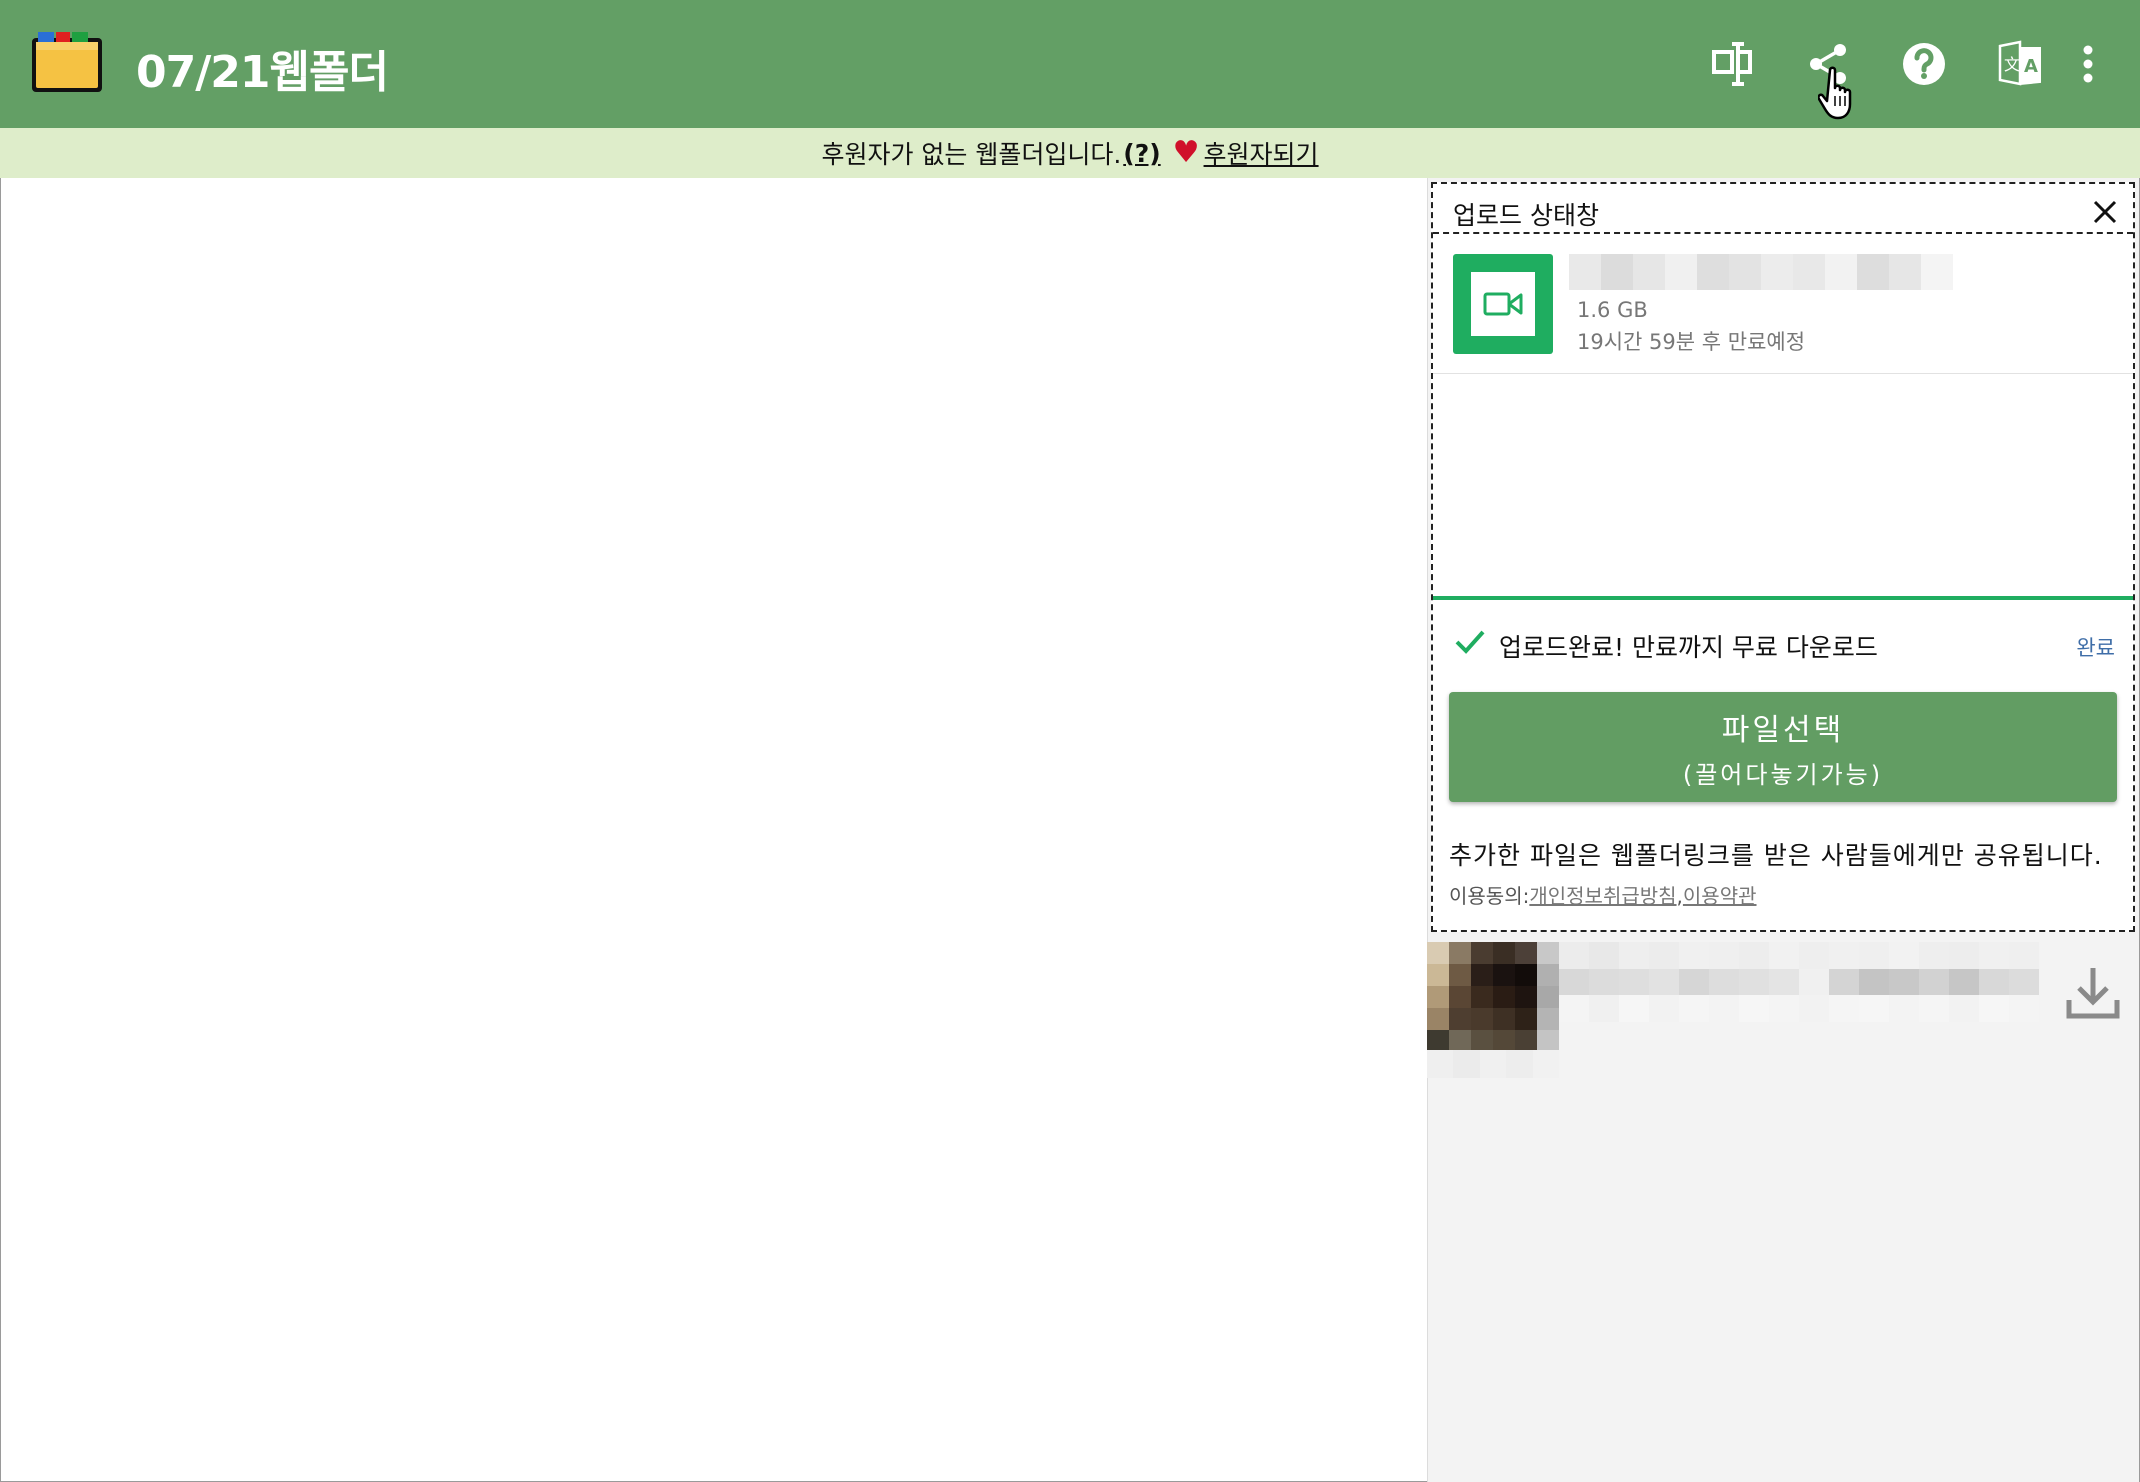 The width and height of the screenshot is (2140, 1482). I want to click on upload-complete-row: 업로드완료! 만료까지 무료 다운로드 완료, so click(1783, 642).